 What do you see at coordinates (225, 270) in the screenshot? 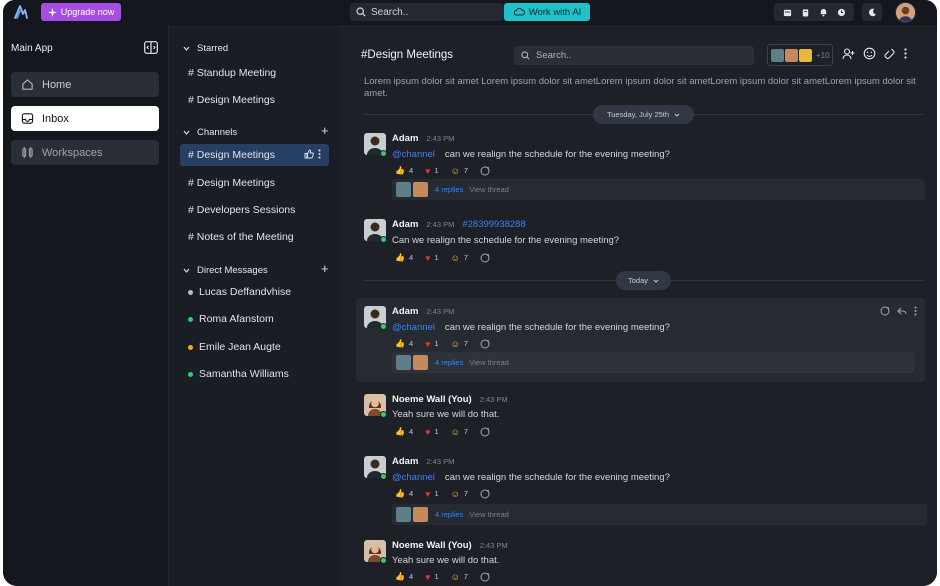
I see `direct-messages-section-header: Direct Messages` at bounding box center [225, 270].